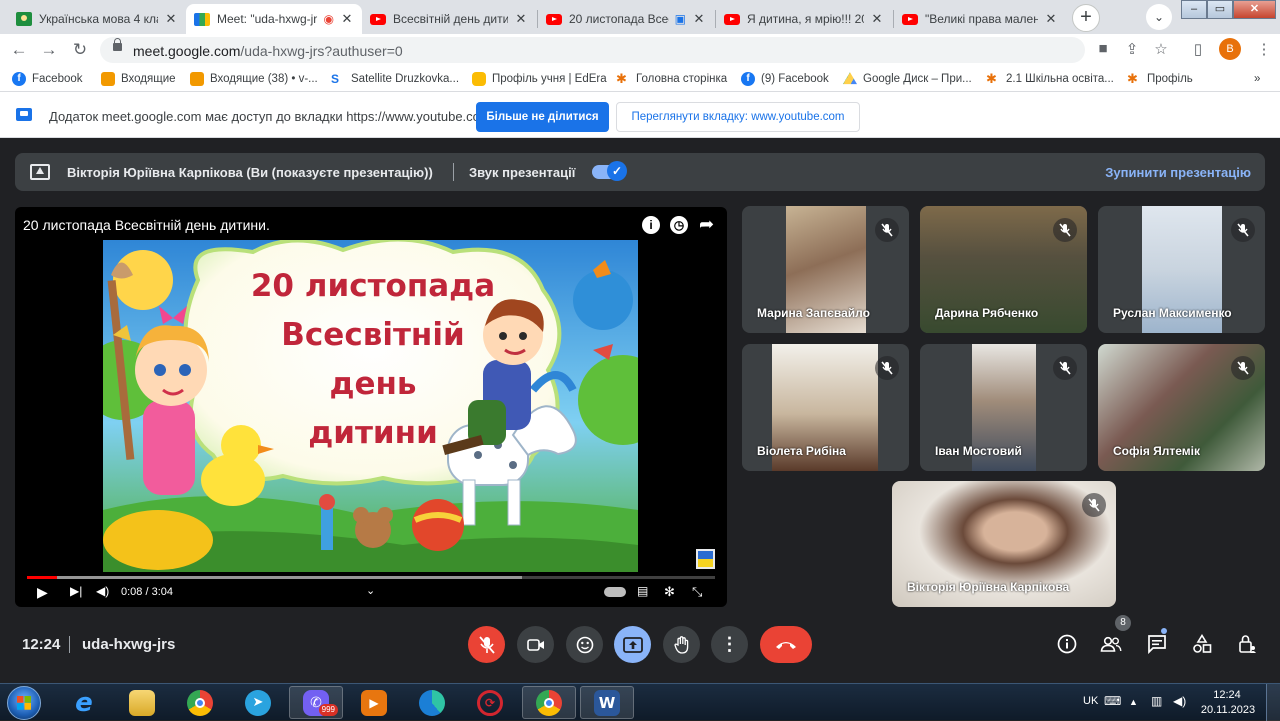 The height and width of the screenshot is (721, 1280). What do you see at coordinates (1159, 17) in the screenshot?
I see `tab-search-button: ⌄` at bounding box center [1159, 17].